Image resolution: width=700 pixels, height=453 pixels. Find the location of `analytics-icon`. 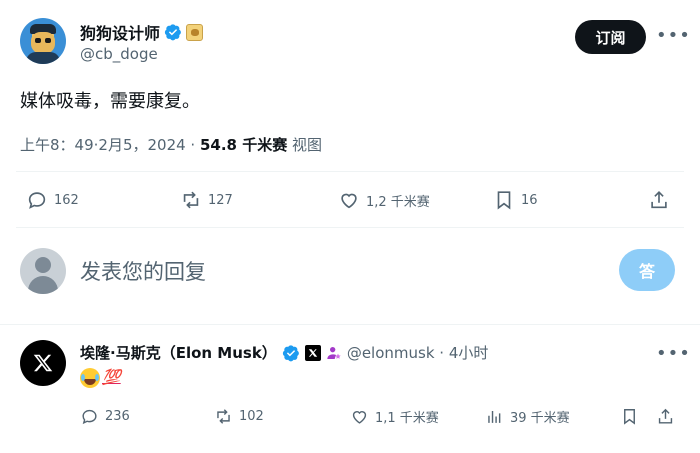

analytics-icon is located at coordinates (494, 416).